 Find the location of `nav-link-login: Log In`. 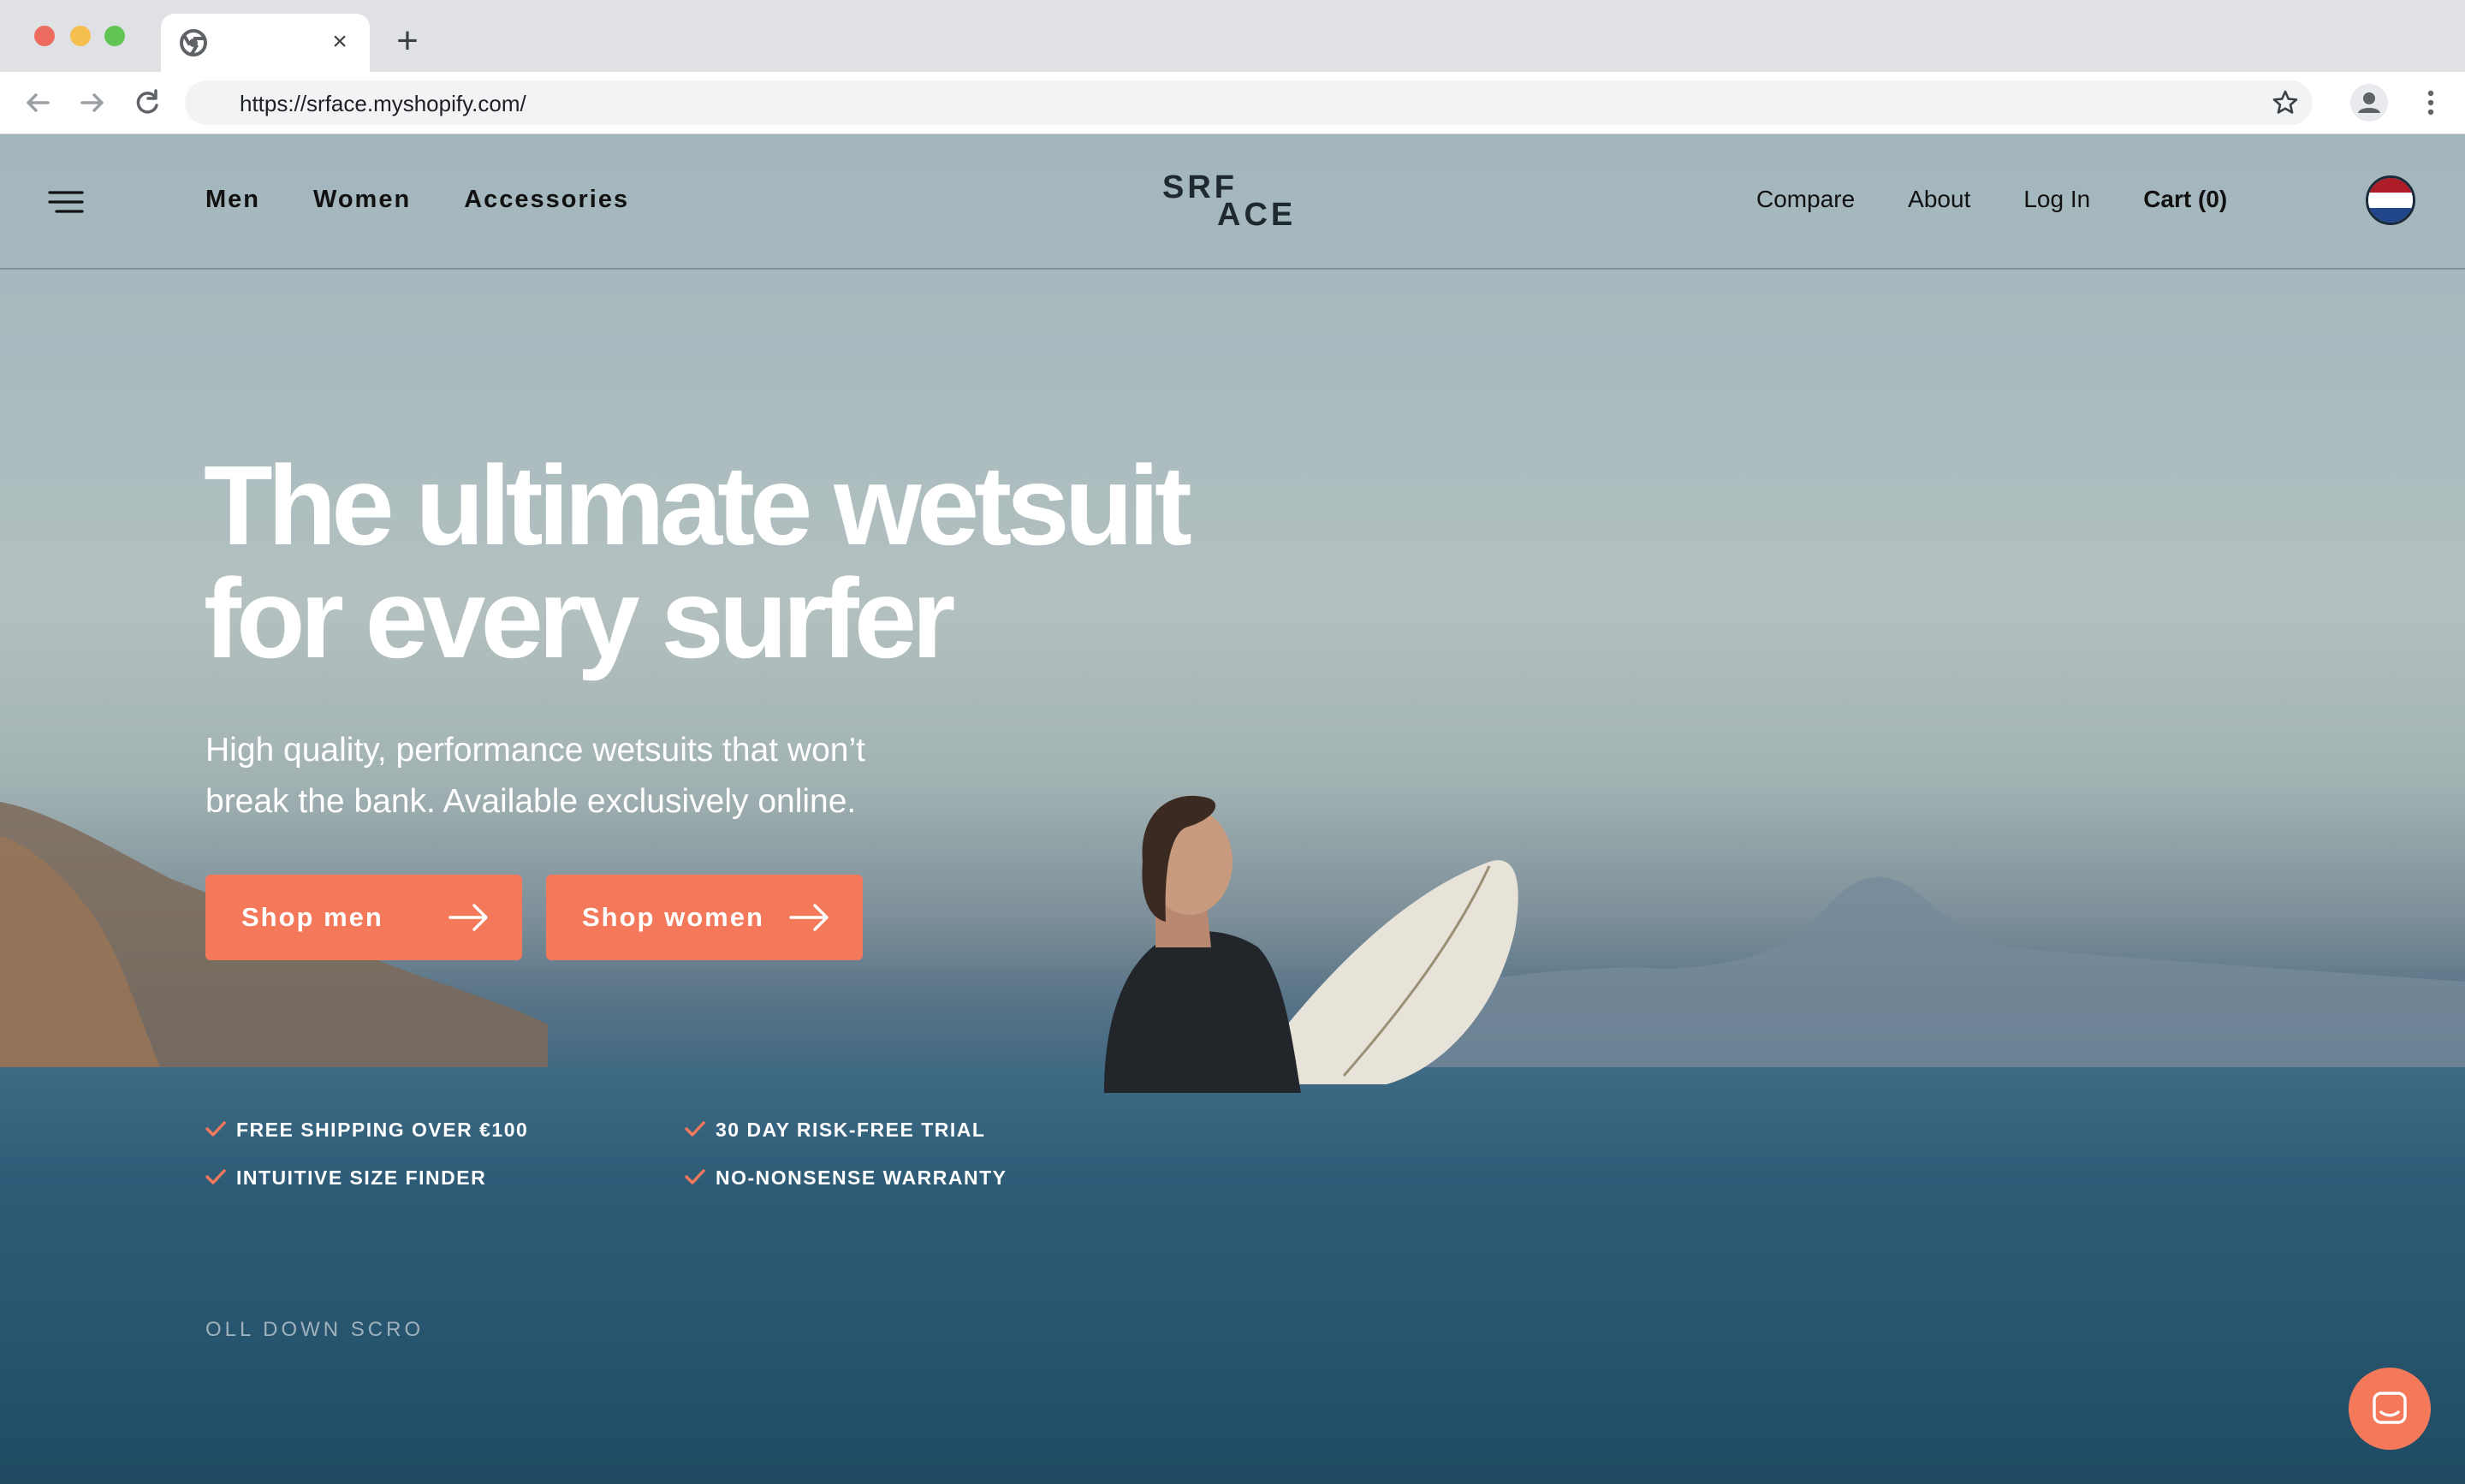

nav-link-login: Log In is located at coordinates (2056, 200).